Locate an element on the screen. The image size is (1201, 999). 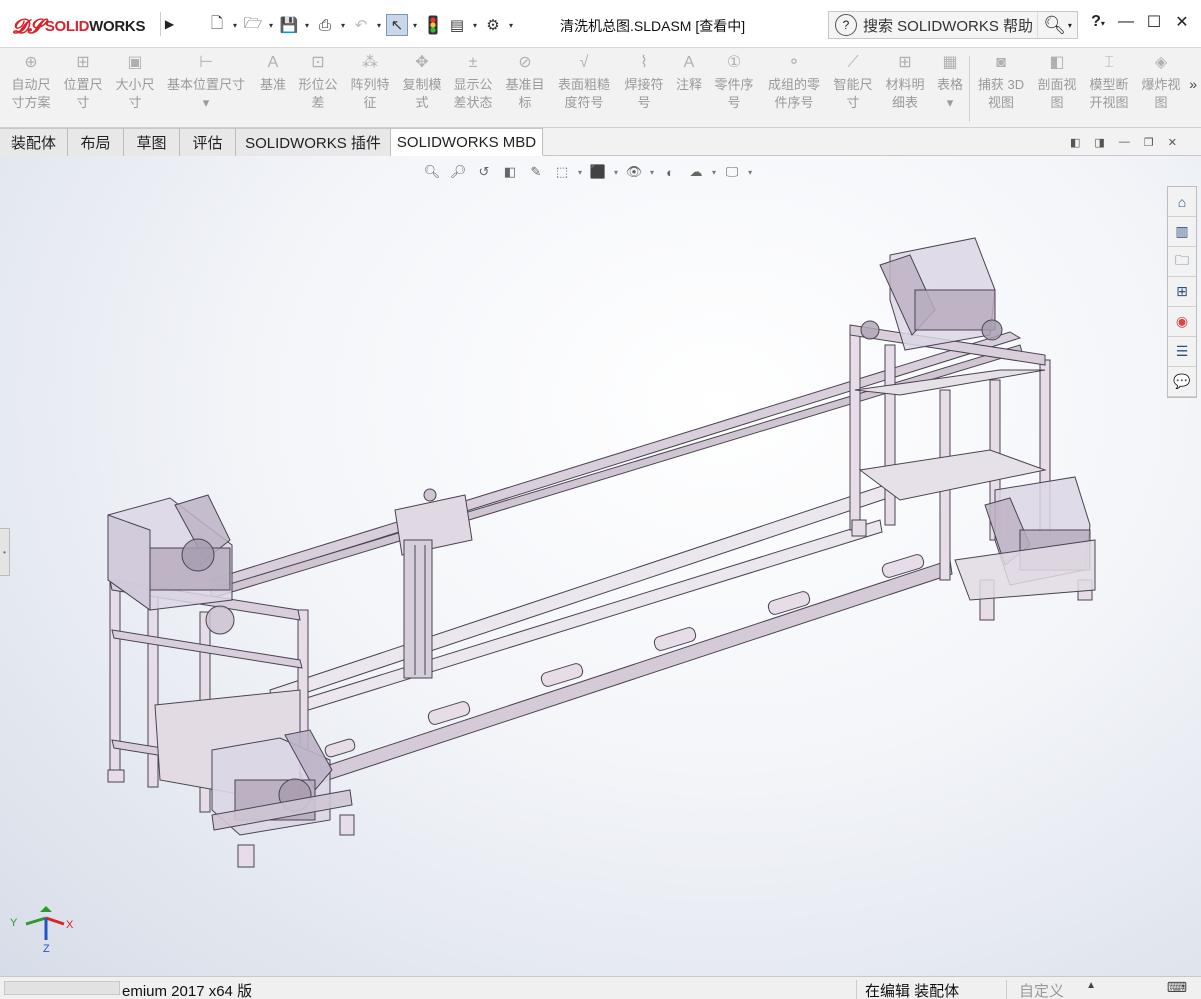
command-size-dim: ▣ 大小尺寸 is located at coordinates (135, 88).